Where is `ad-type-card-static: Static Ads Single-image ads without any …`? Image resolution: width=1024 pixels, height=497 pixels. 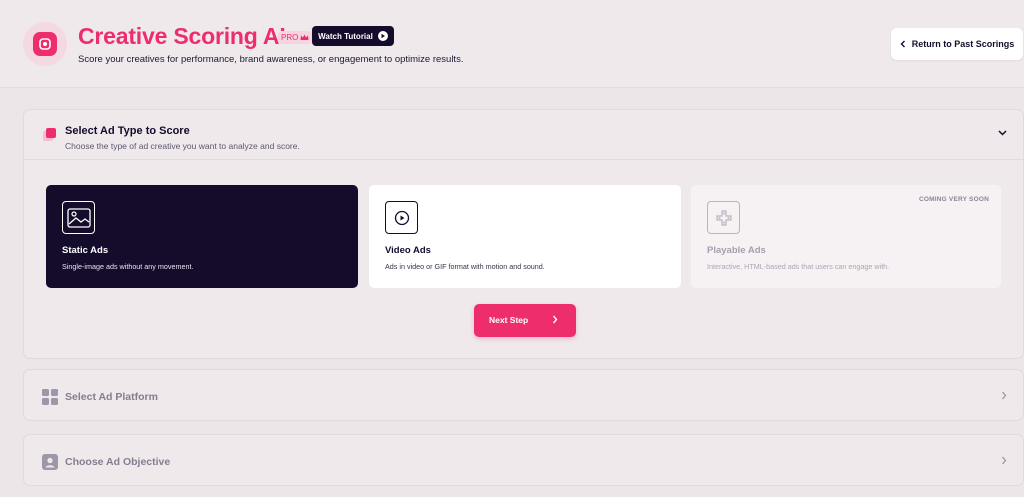
ad-type-card-static: Static Ads Single-image ads without any … is located at coordinates (202, 236).